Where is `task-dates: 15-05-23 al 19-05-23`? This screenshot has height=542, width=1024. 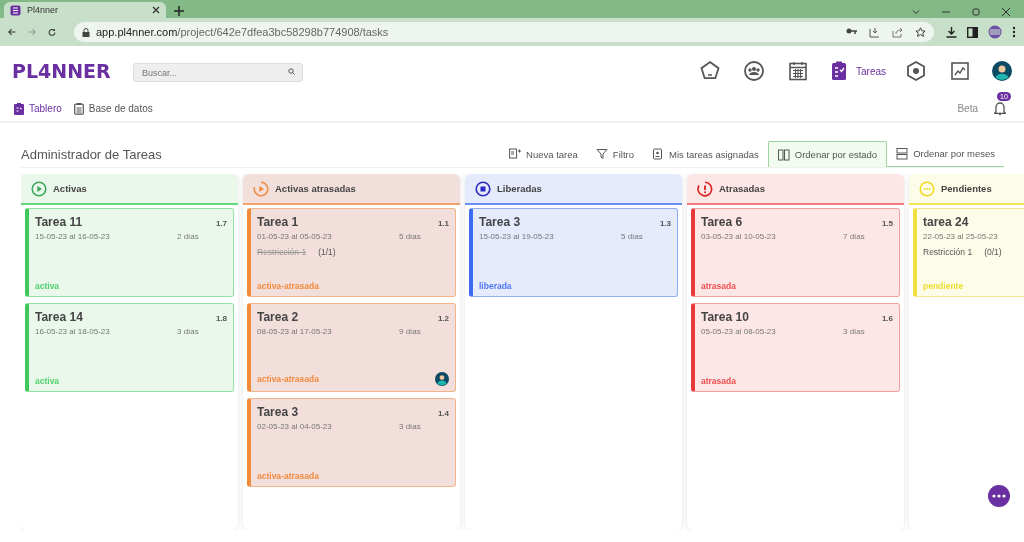 task-dates: 15-05-23 al 19-05-23 is located at coordinates (517, 236).